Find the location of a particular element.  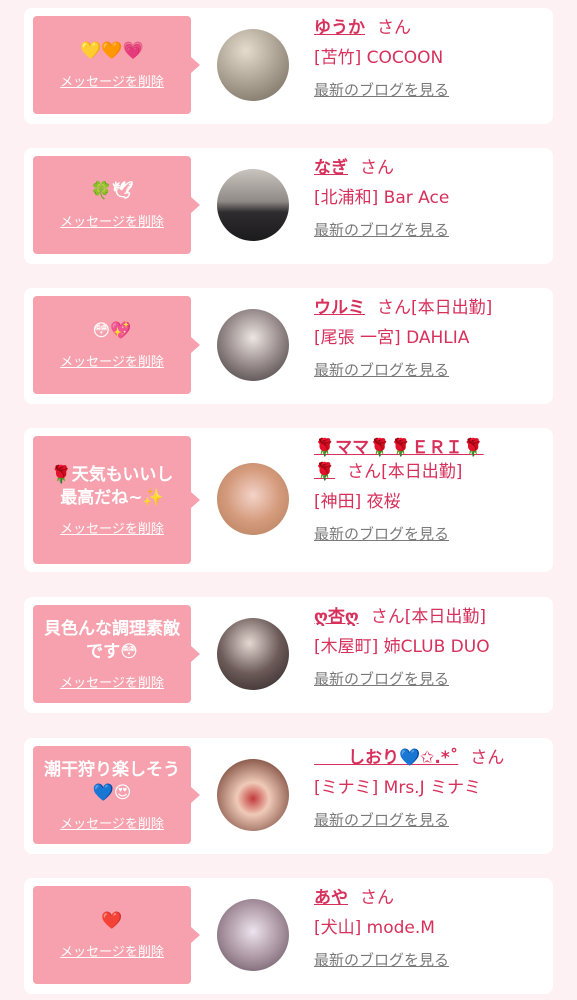

message-text: 💛🧡💗 is located at coordinates (112, 51).